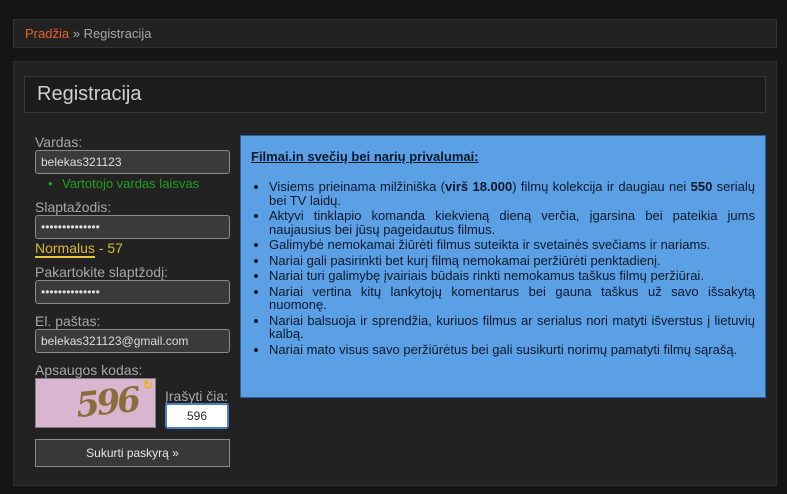 Image resolution: width=787 pixels, height=494 pixels. What do you see at coordinates (132, 453) in the screenshot?
I see `create-account-button: Sukurti paskyrą »` at bounding box center [132, 453].